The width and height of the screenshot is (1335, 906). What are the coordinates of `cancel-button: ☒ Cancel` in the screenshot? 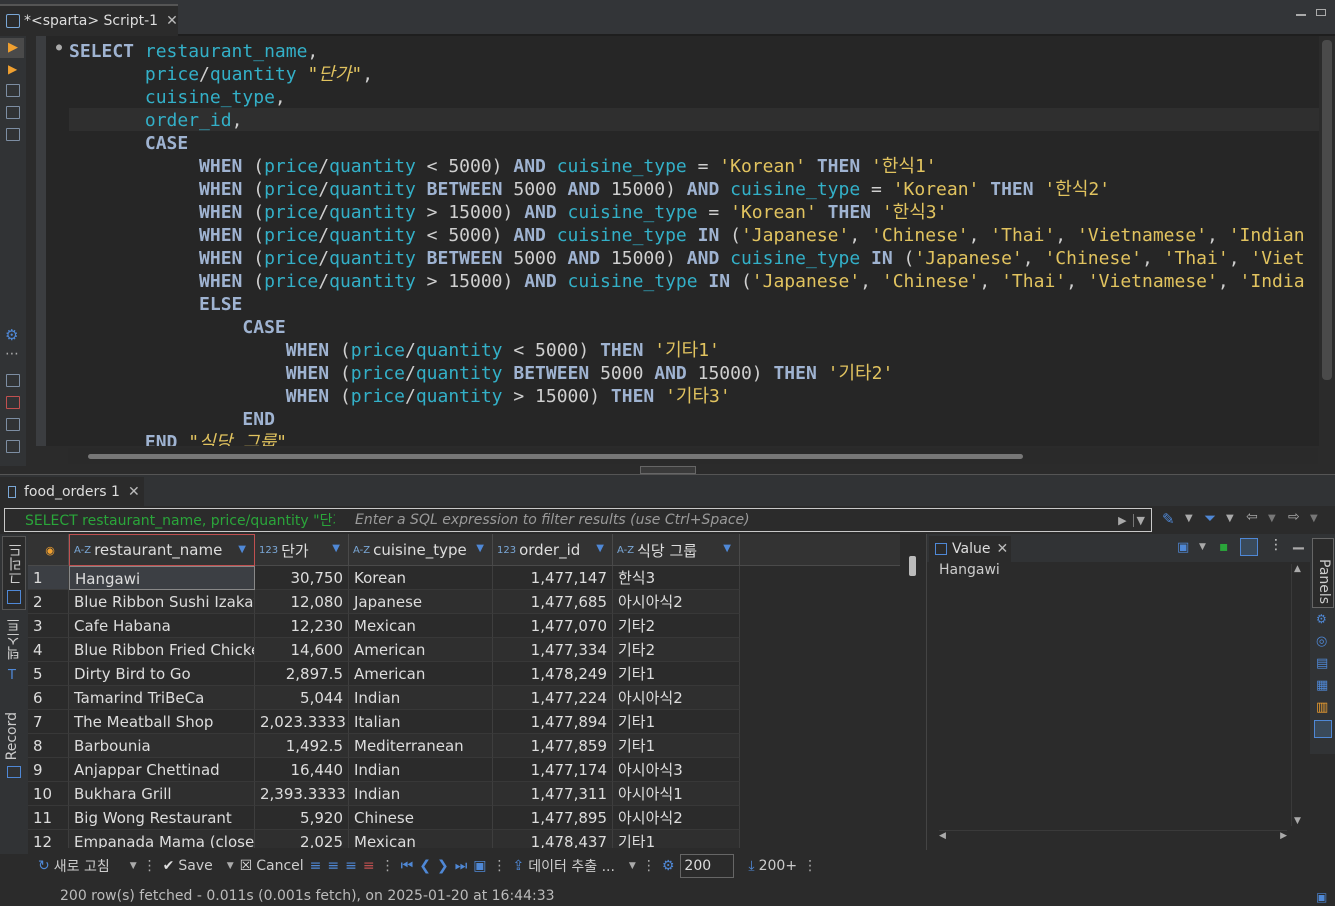 It's located at (272, 866).